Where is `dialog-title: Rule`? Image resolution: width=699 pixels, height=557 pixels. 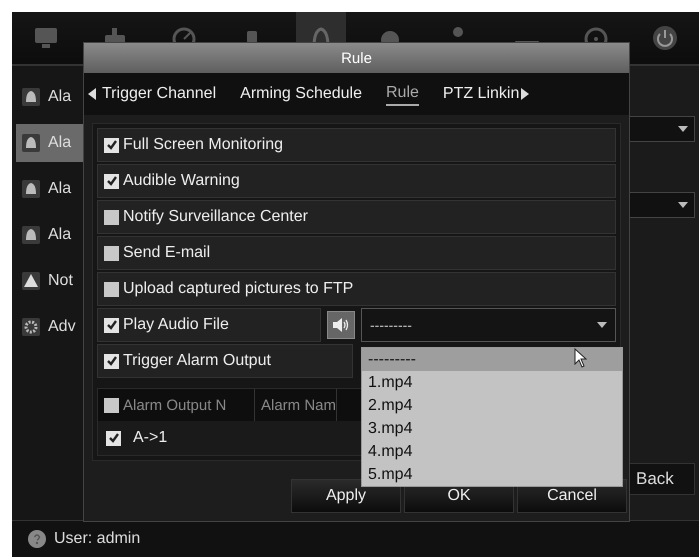
dialog-title: Rule is located at coordinates (356, 58).